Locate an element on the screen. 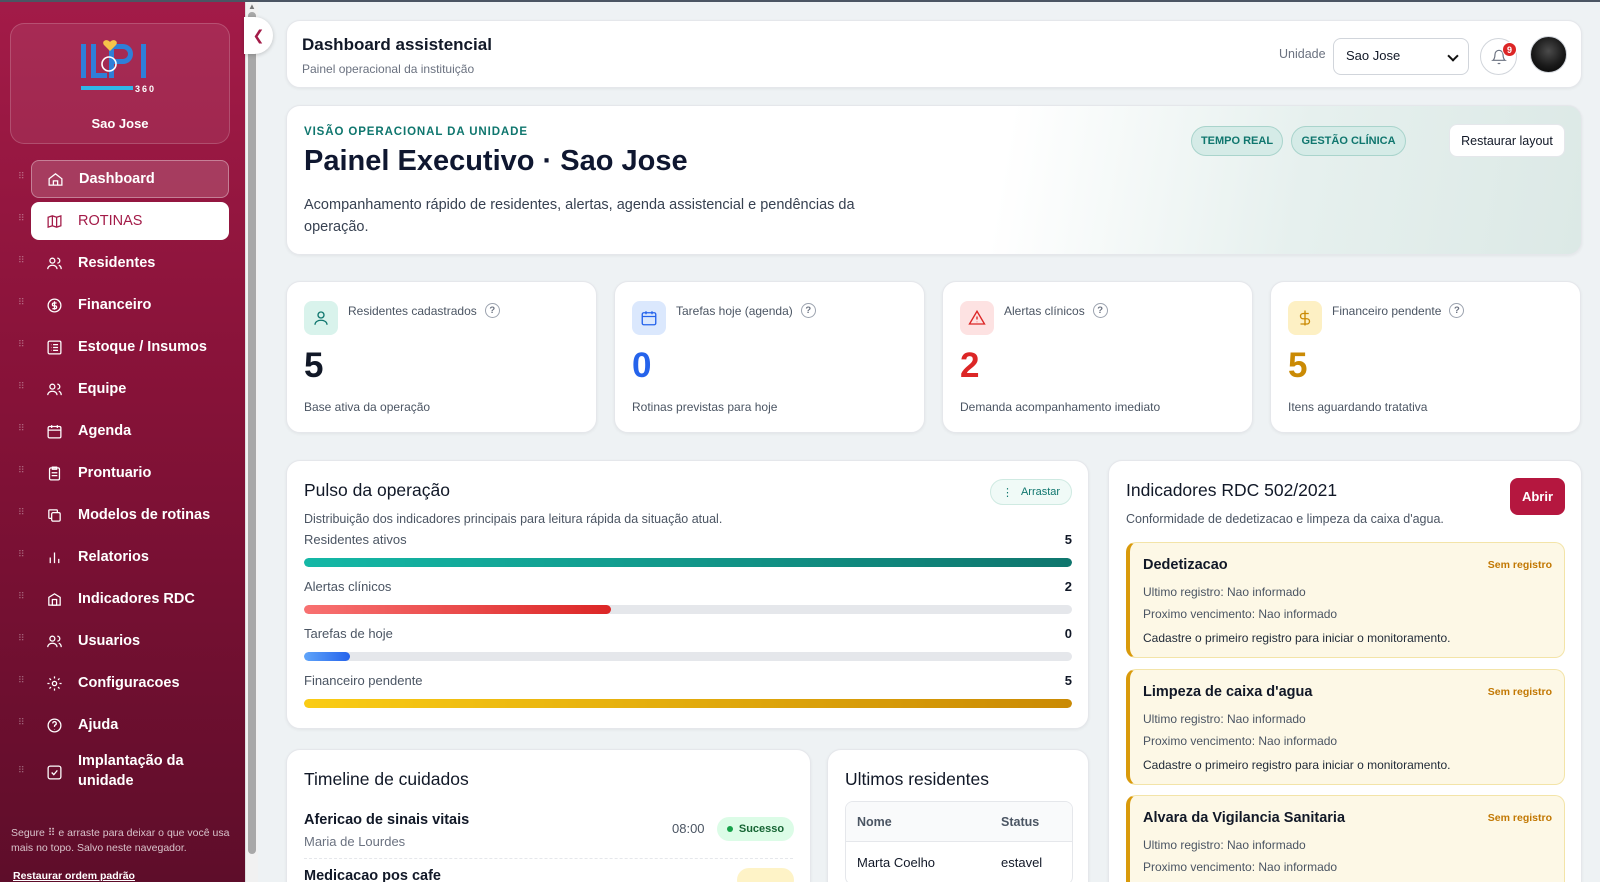 The height and width of the screenshot is (882, 1600). kpi-subtitle: Base ativa da operação is located at coordinates (367, 407).